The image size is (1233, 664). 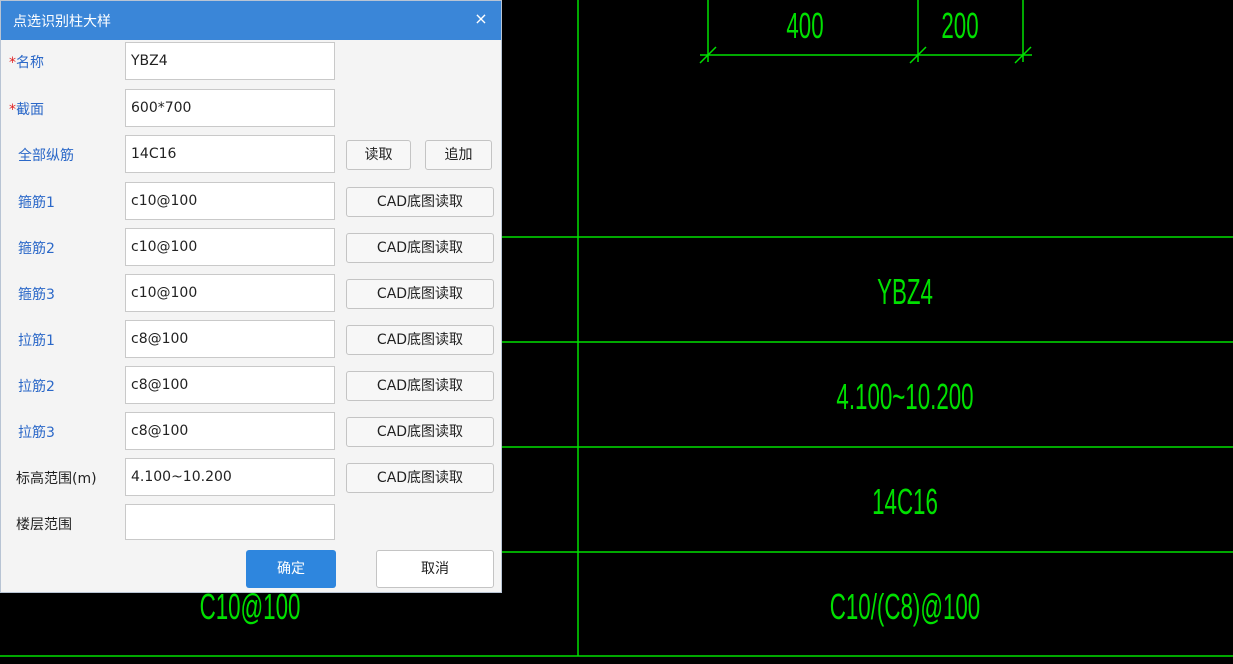 What do you see at coordinates (230, 61) in the screenshot?
I see `name-input` at bounding box center [230, 61].